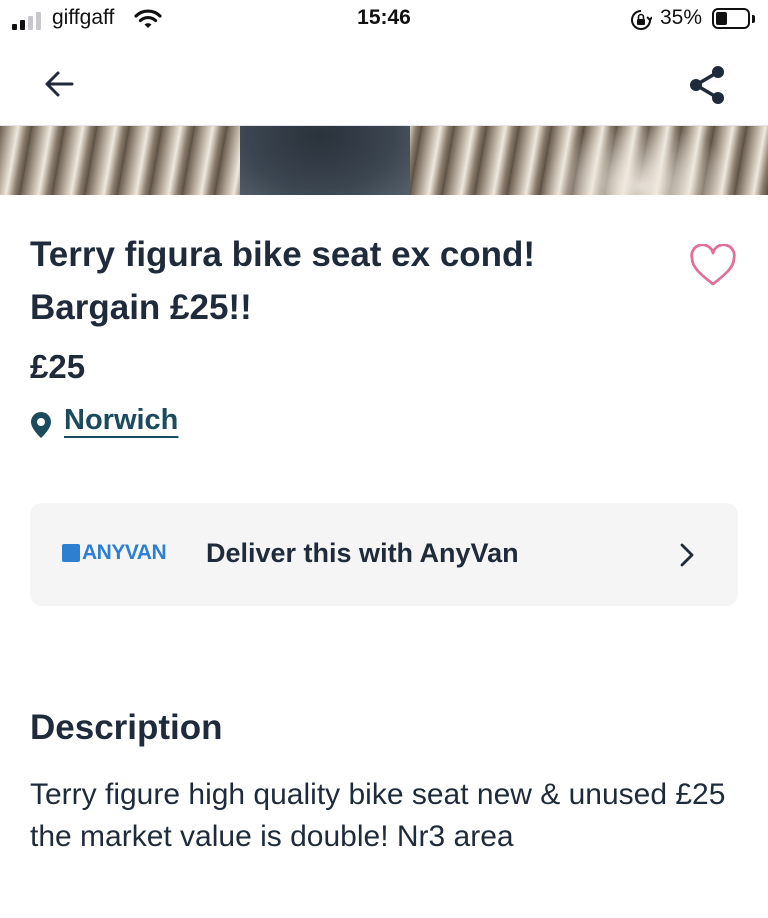  I want to click on anyvan-logo-text: ANYVAN, so click(124, 552).